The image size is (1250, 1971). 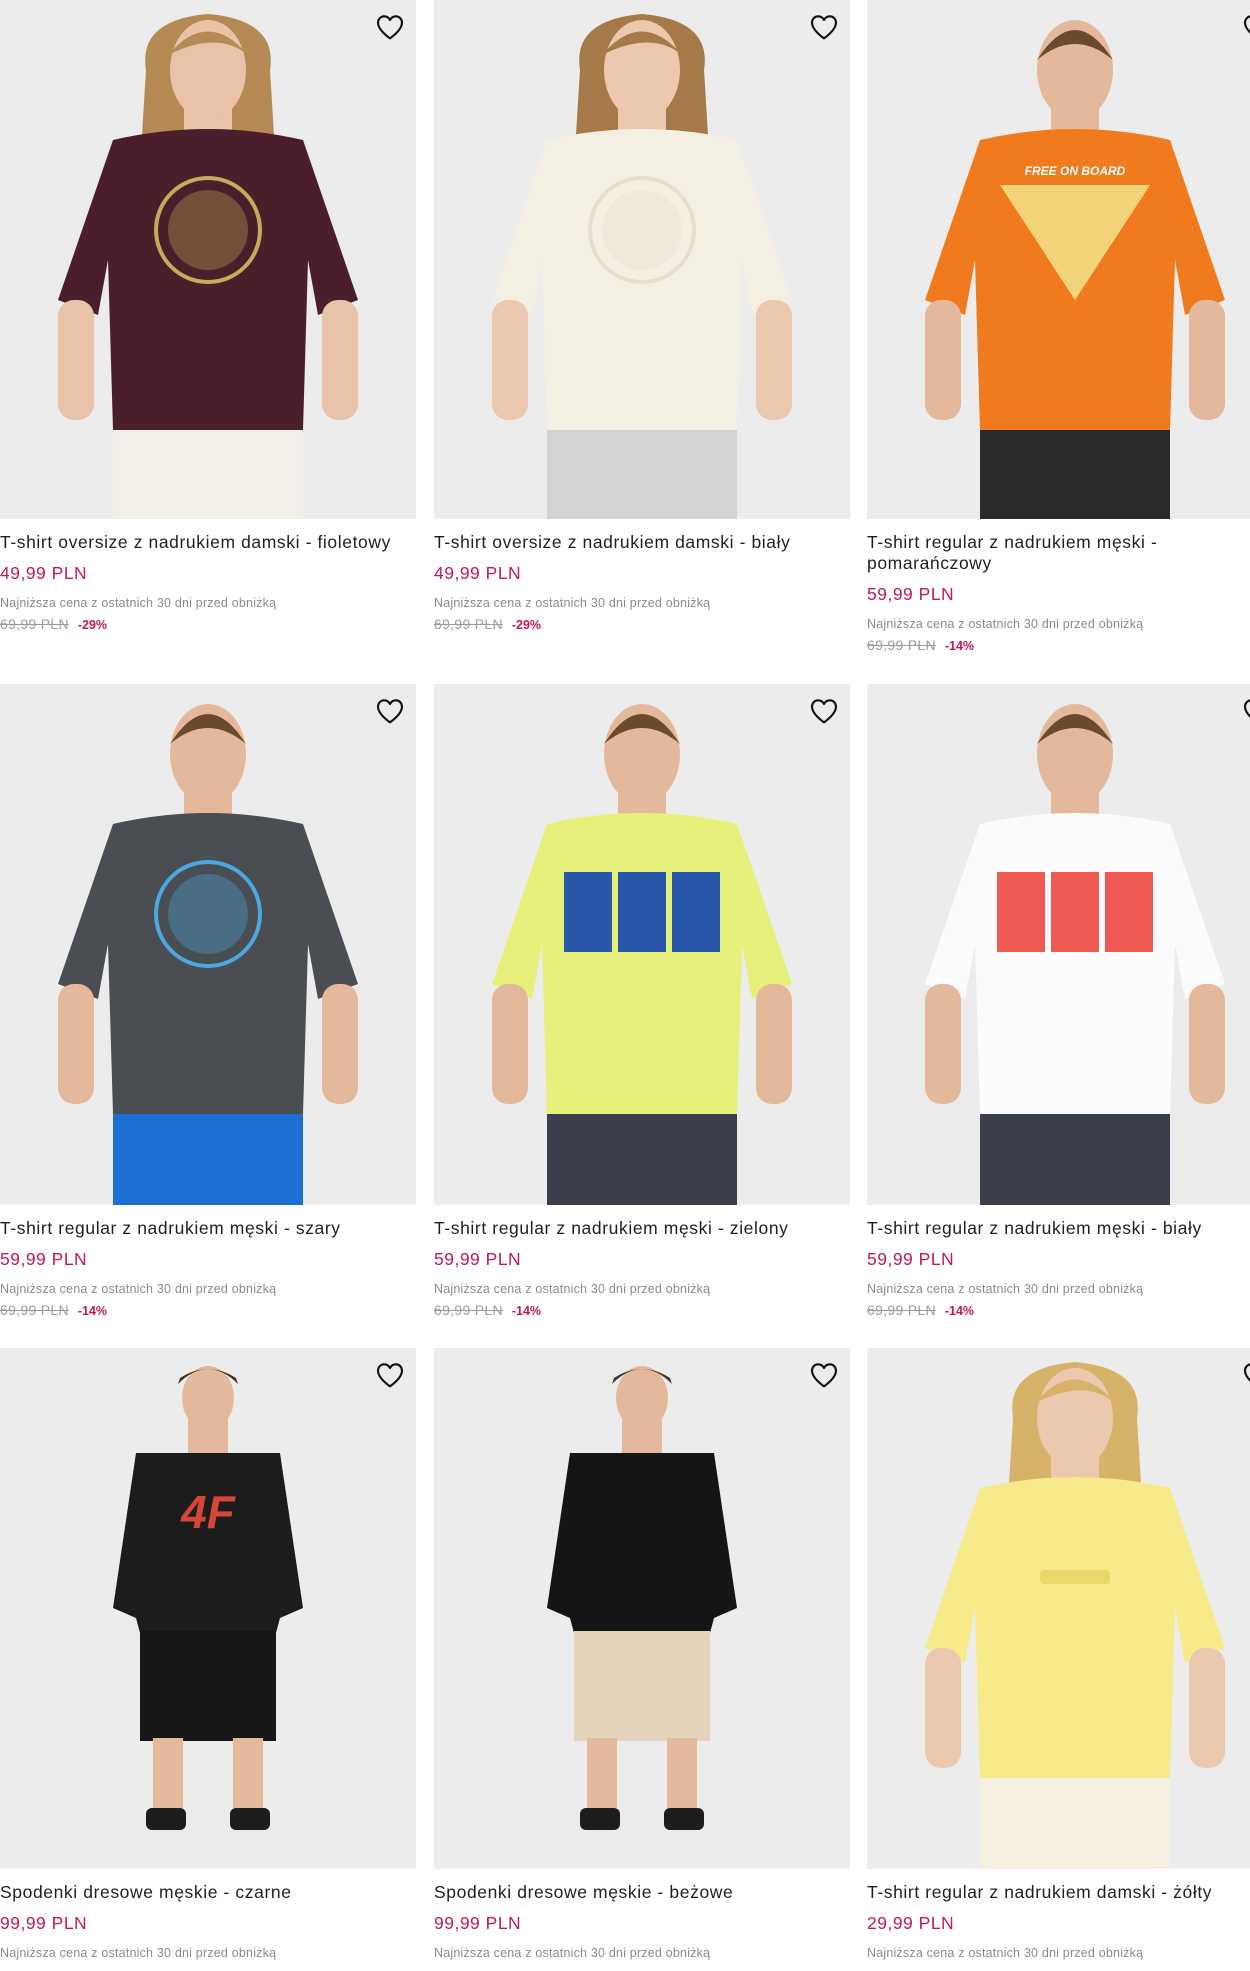 What do you see at coordinates (208, 1608) in the screenshot?
I see `product-image: 4F` at bounding box center [208, 1608].